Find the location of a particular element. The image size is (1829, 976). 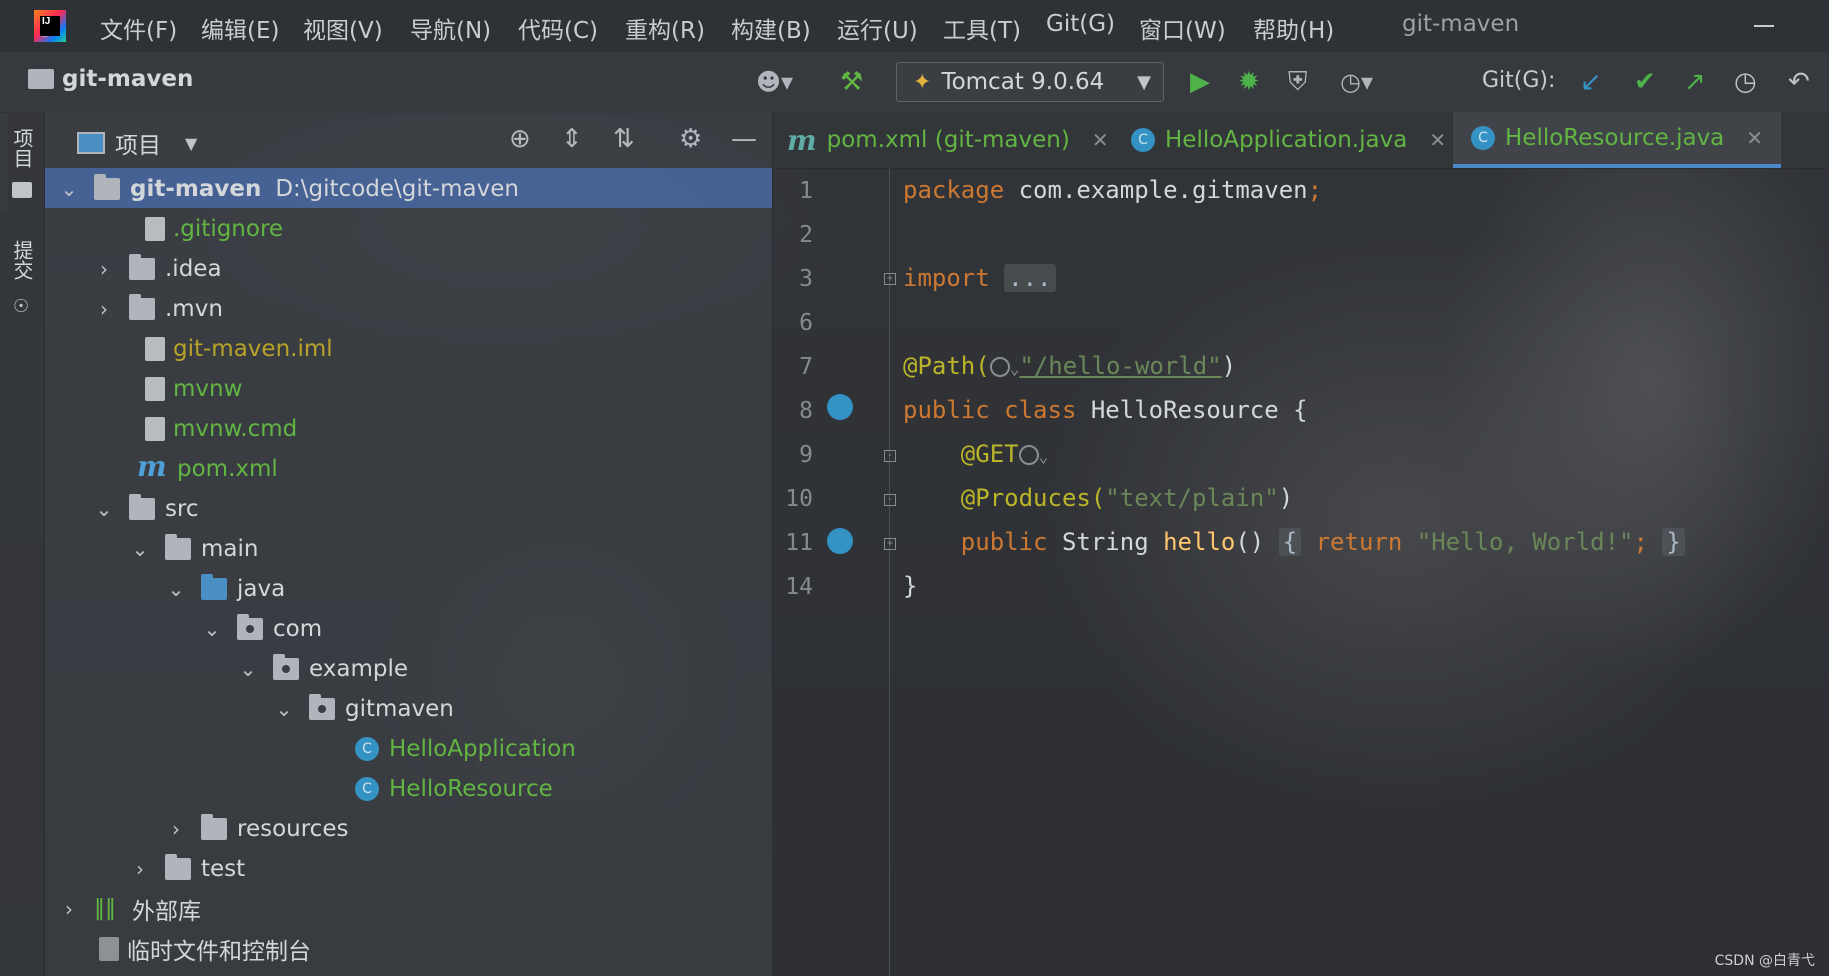

menu-run: 运行(U) is located at coordinates (877, 28).